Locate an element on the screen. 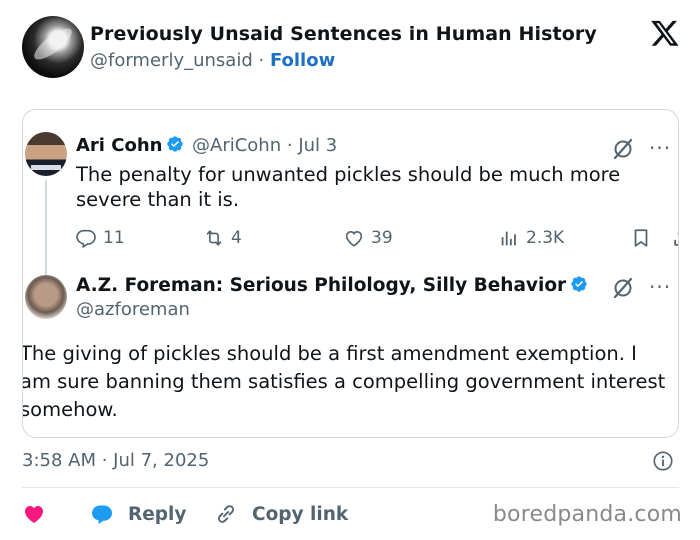 Image resolution: width=700 pixels, height=540 pixels. copy-link-button: Copy link is located at coordinates (281, 514).